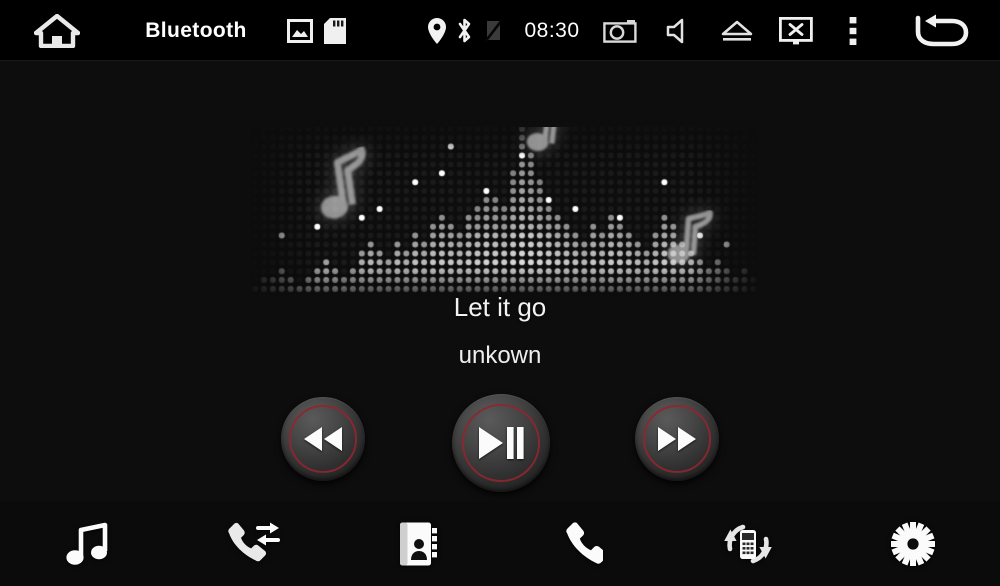  I want to click on play-pause-button, so click(501, 443).